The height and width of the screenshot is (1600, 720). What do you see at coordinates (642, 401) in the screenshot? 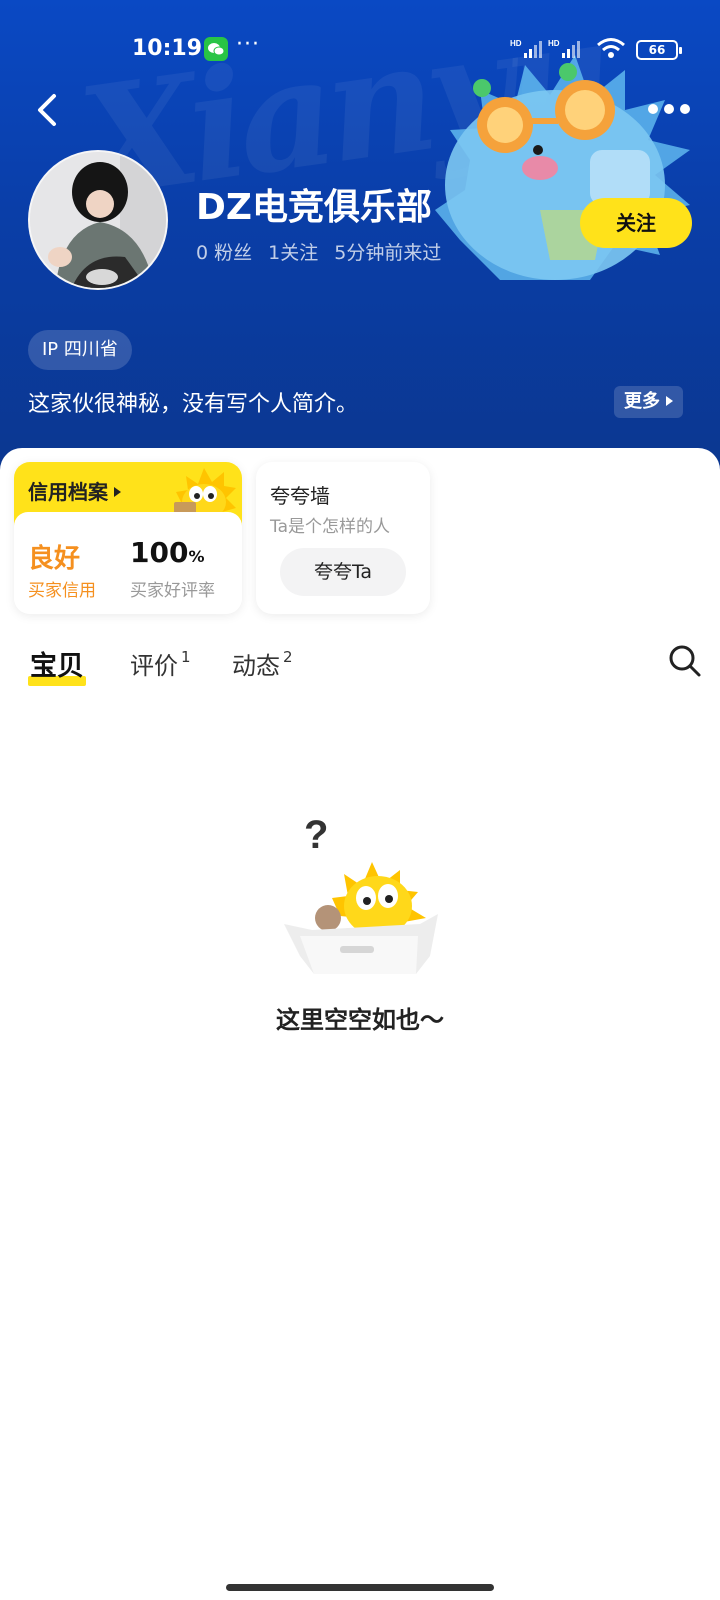
I see `more-bio-label: 更多` at bounding box center [642, 401].